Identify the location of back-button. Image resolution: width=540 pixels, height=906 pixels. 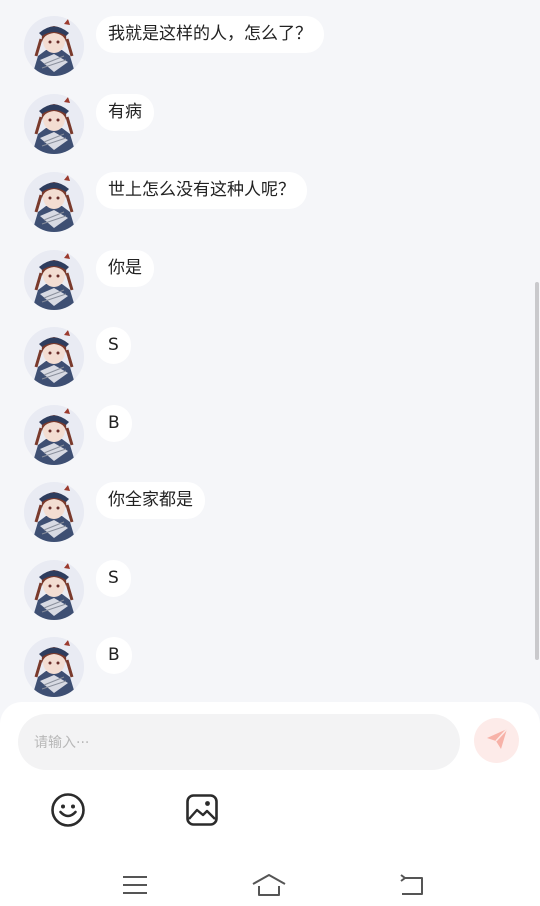
(411, 887).